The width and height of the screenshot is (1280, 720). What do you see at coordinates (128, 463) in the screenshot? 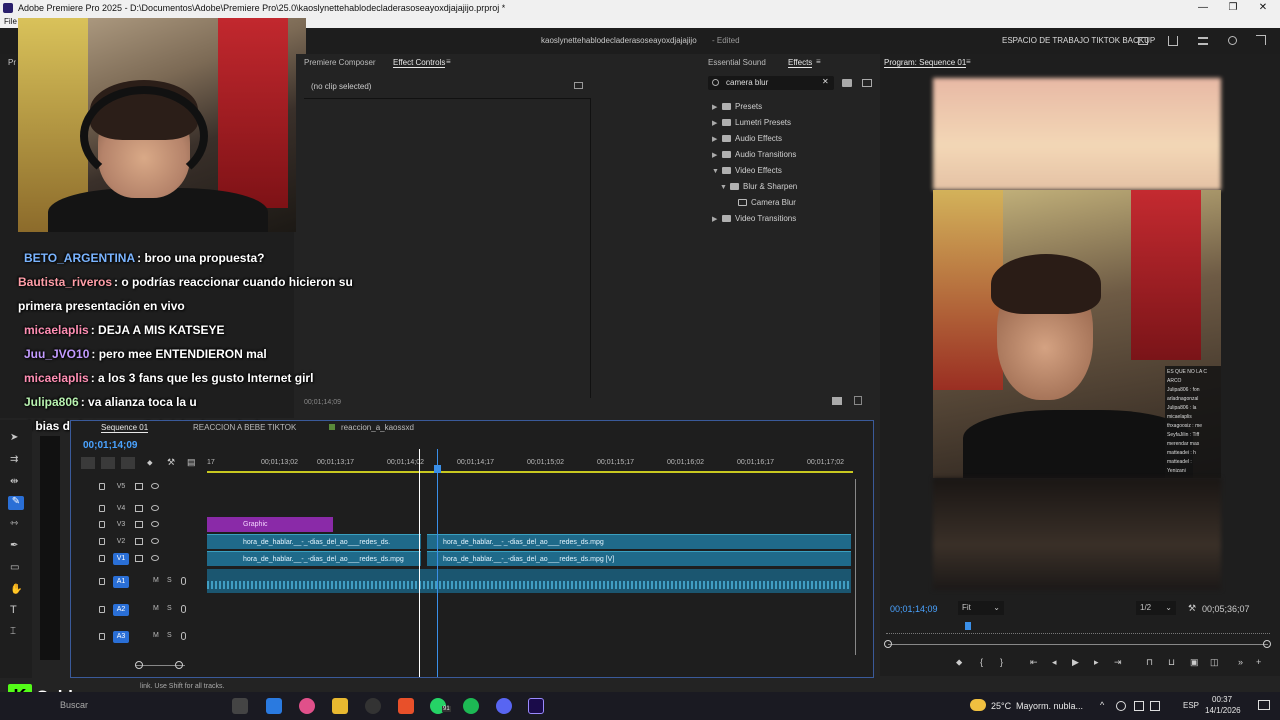
I see `linked-selection-icon` at bounding box center [128, 463].